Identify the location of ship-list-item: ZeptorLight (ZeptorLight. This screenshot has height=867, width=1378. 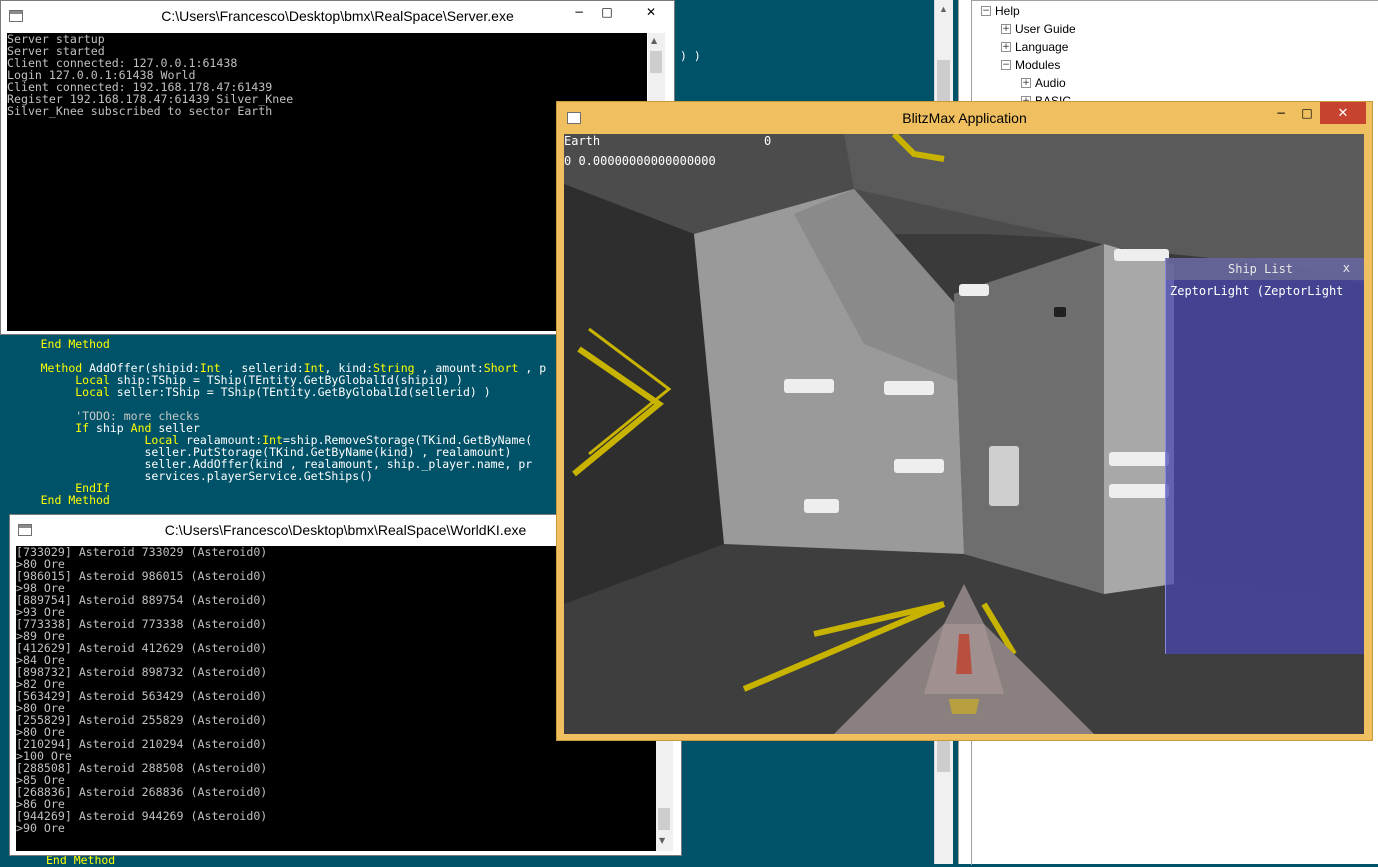
(1267, 292).